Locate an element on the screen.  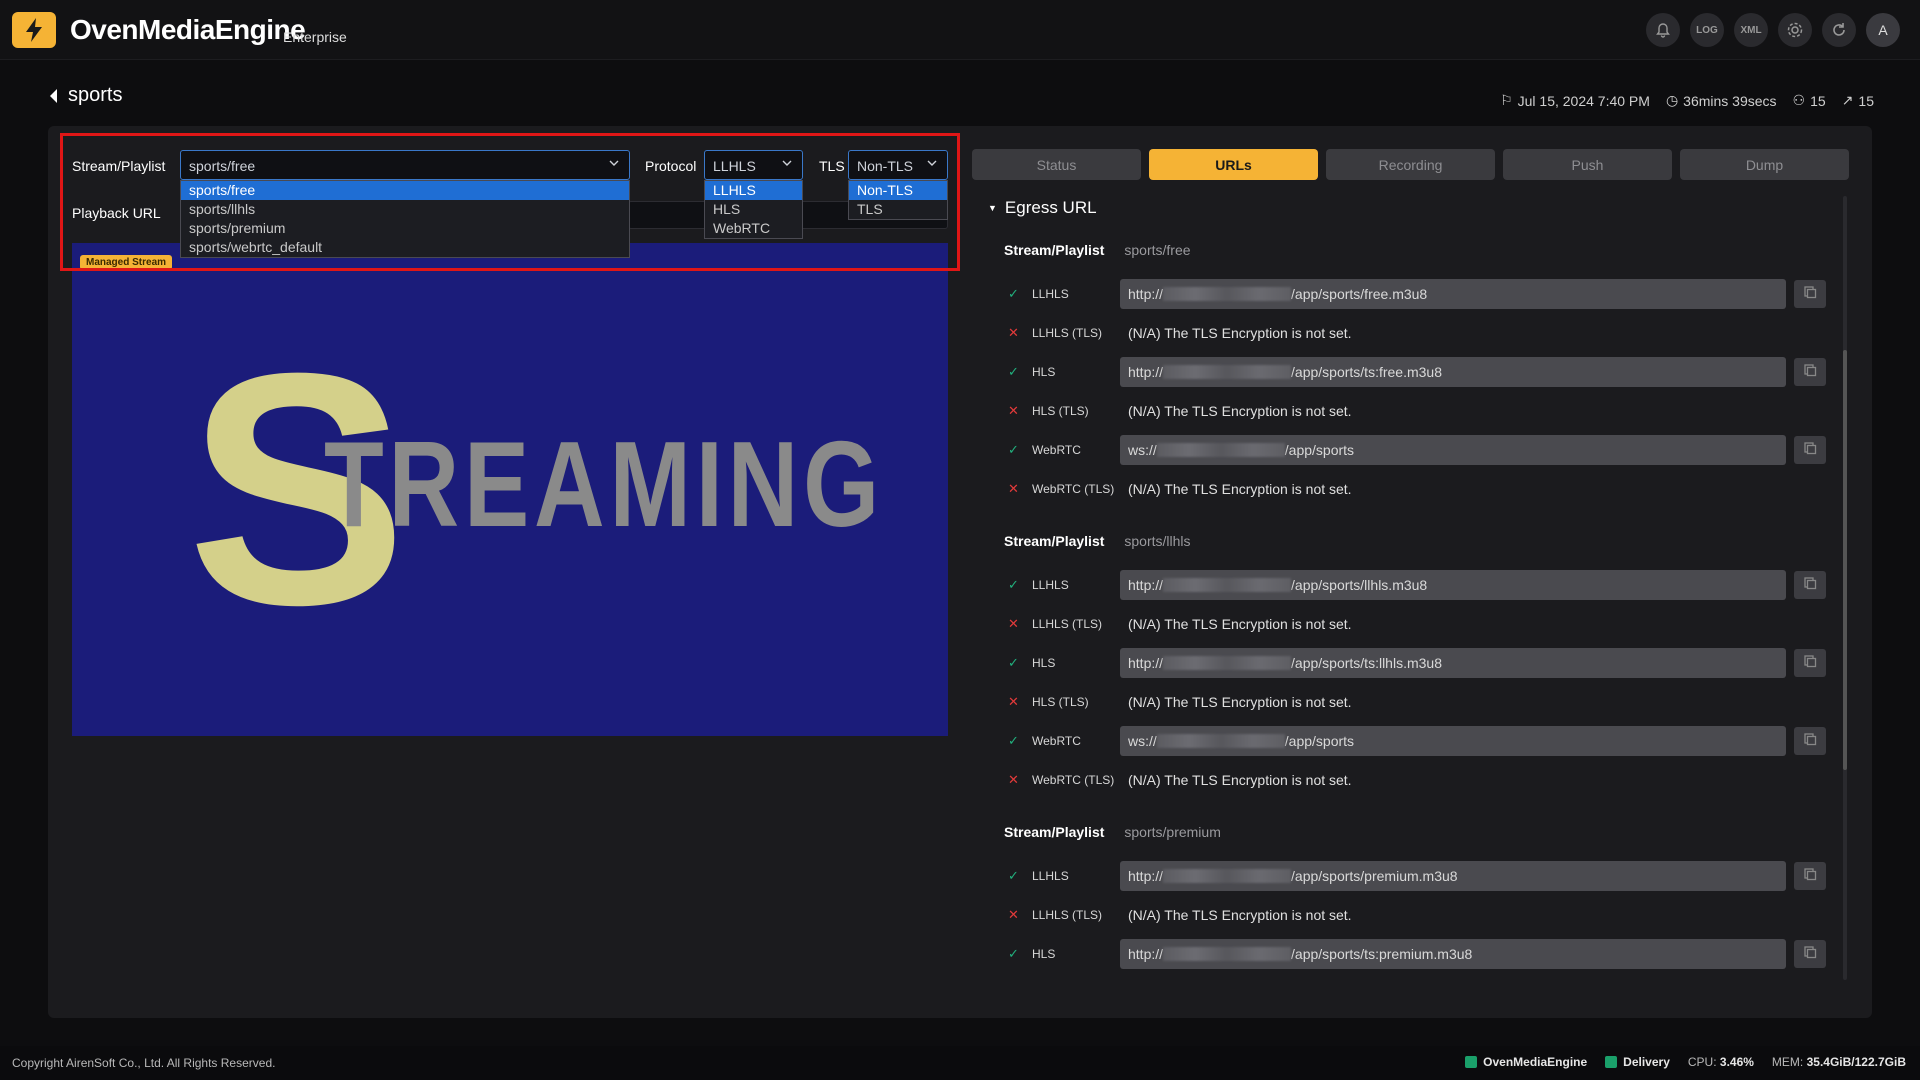
tab-recording: Recording is located at coordinates (1410, 164).